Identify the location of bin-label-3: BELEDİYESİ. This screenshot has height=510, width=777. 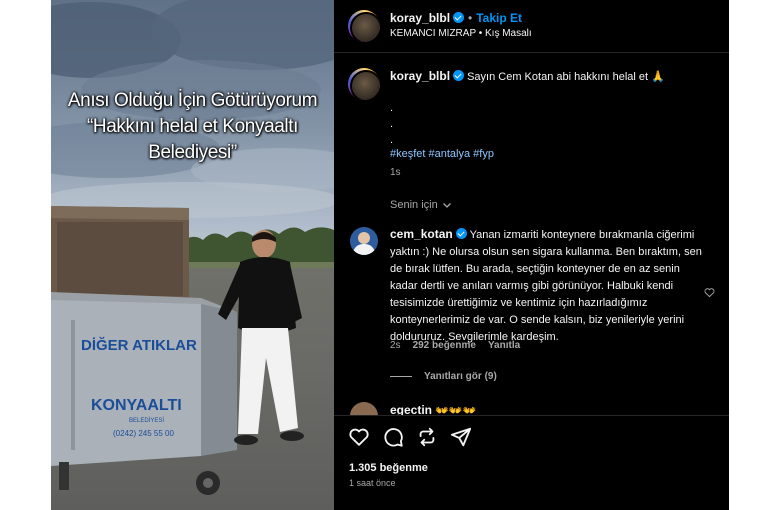
(146, 420).